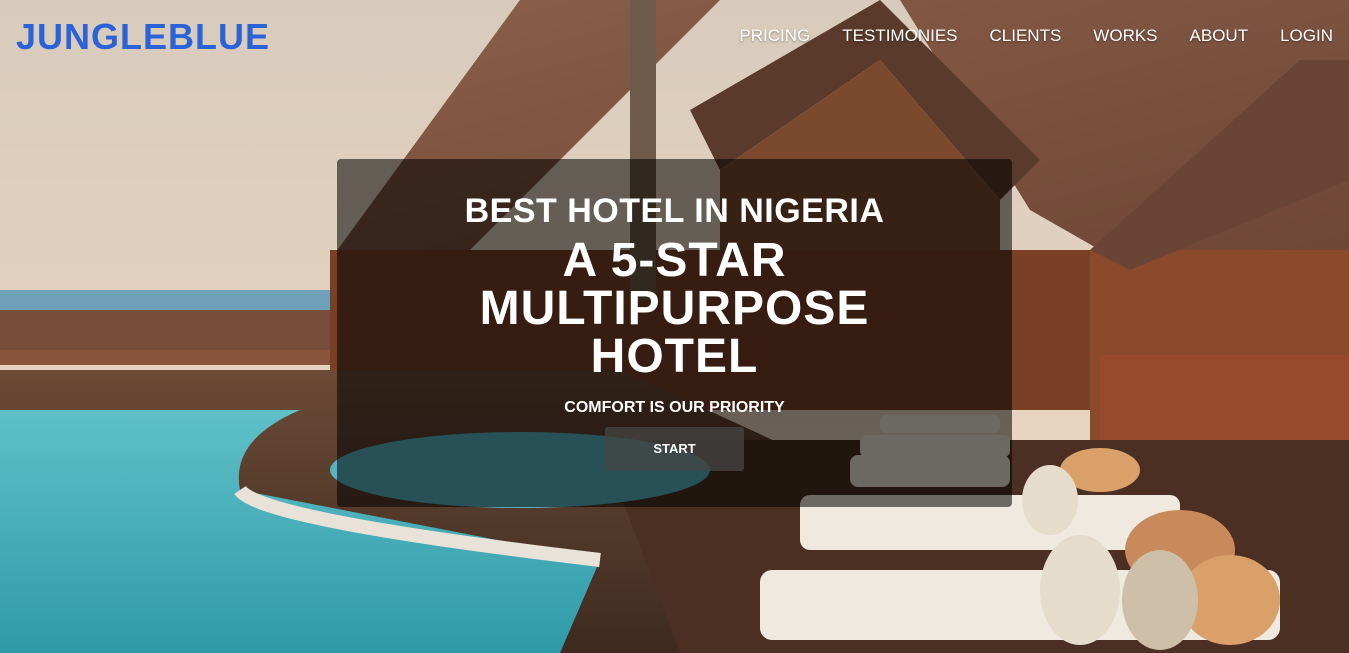 Image resolution: width=1349 pixels, height=653 pixels. What do you see at coordinates (899, 36) in the screenshot?
I see `nav-item-testimonies: TESTIMONIES` at bounding box center [899, 36].